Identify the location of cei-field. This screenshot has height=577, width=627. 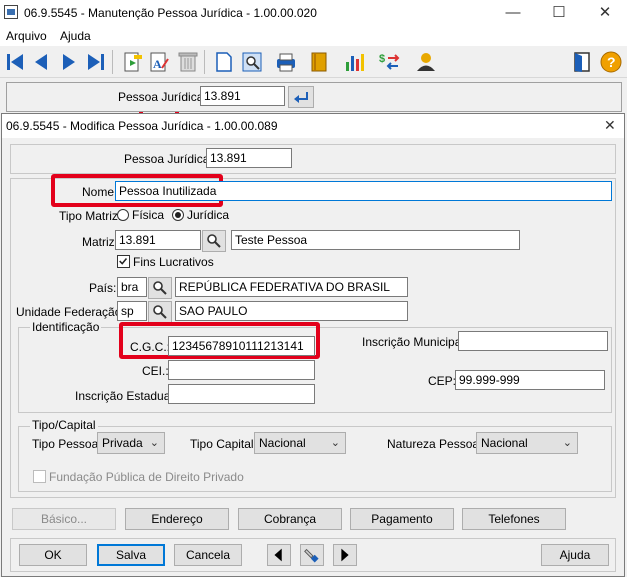
(241, 370).